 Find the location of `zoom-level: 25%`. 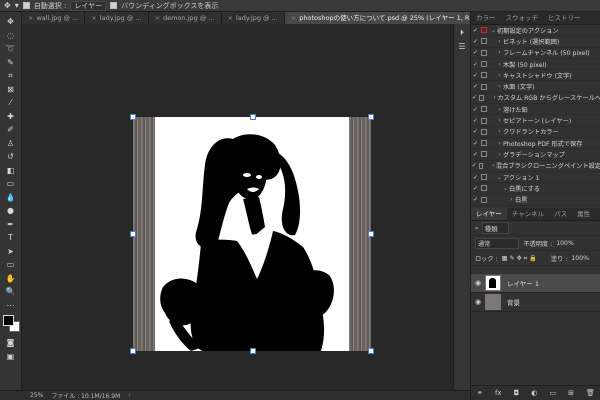

zoom-level: 25% is located at coordinates (36, 395).